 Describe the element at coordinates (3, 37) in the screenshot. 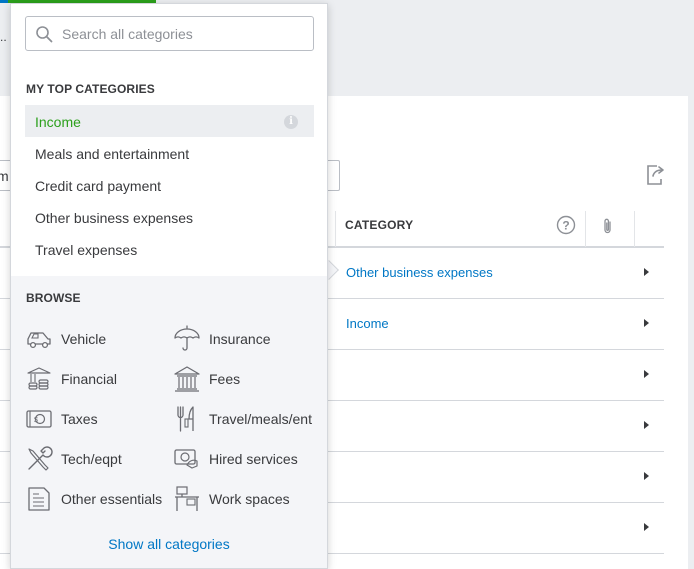

I see `truncated-text: ..` at that location.